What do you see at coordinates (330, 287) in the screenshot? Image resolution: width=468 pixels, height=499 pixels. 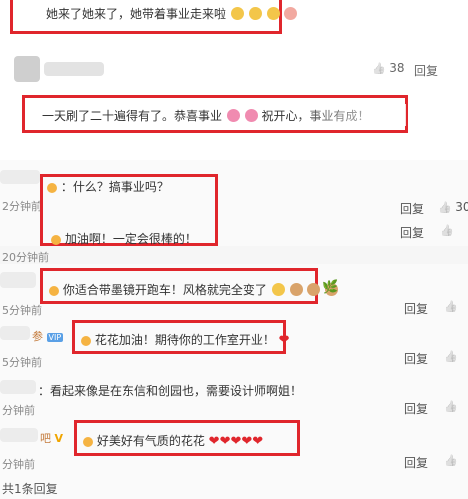 I see `leaf-emoji-icon: 🌿` at bounding box center [330, 287].